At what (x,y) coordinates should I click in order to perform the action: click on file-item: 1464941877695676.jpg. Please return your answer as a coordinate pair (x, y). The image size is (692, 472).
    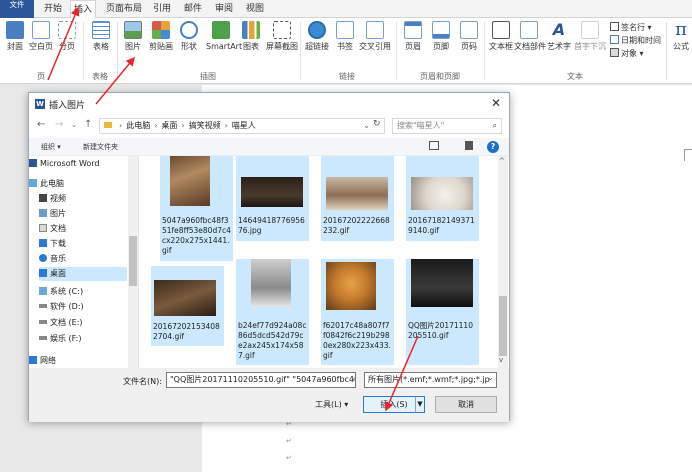
    Looking at the image, I should click on (272, 198).